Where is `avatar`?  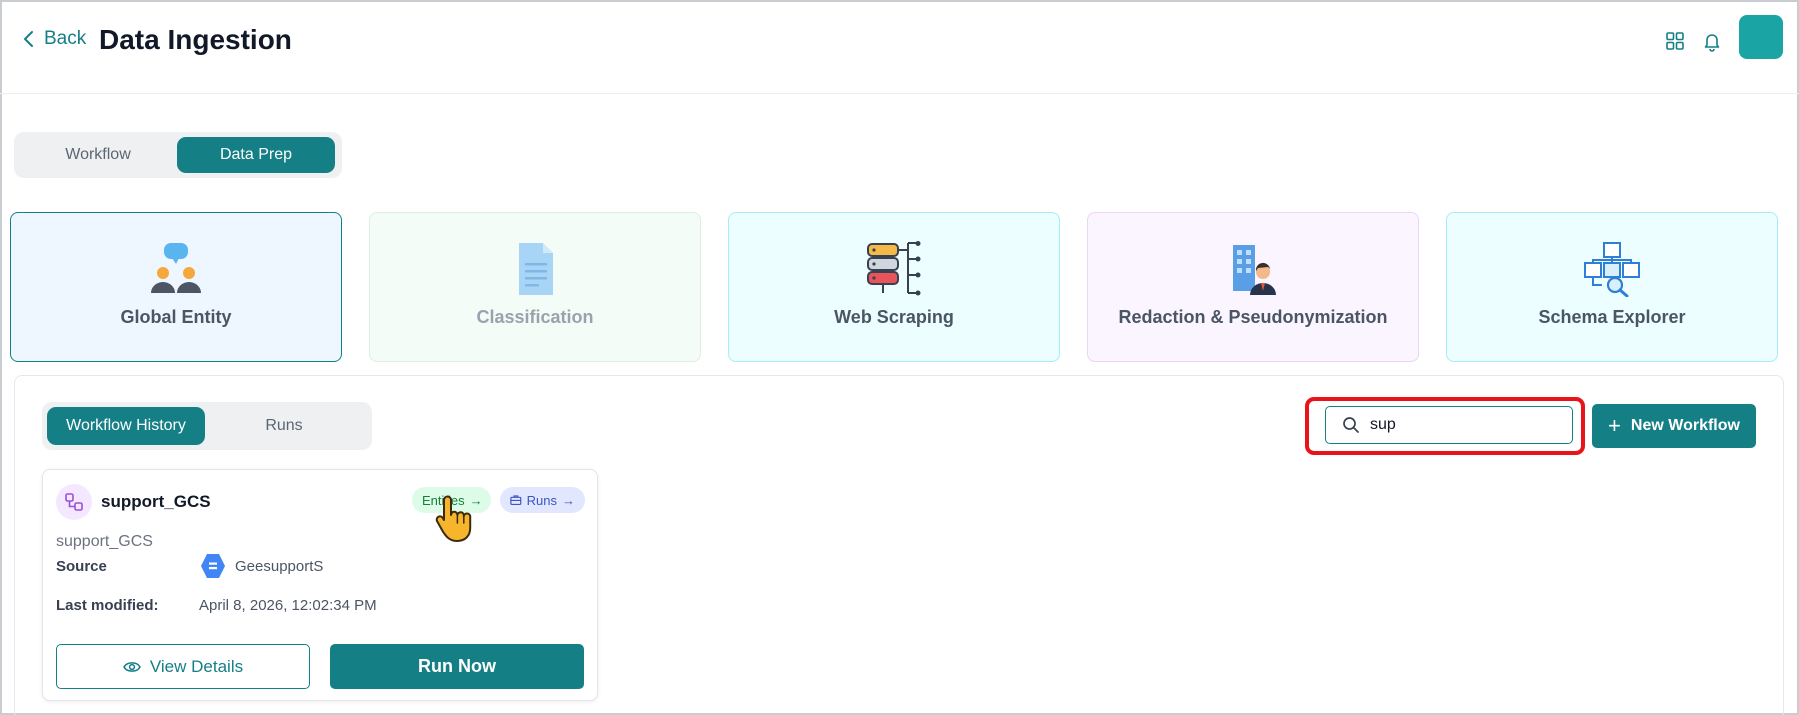
avatar is located at coordinates (1761, 37).